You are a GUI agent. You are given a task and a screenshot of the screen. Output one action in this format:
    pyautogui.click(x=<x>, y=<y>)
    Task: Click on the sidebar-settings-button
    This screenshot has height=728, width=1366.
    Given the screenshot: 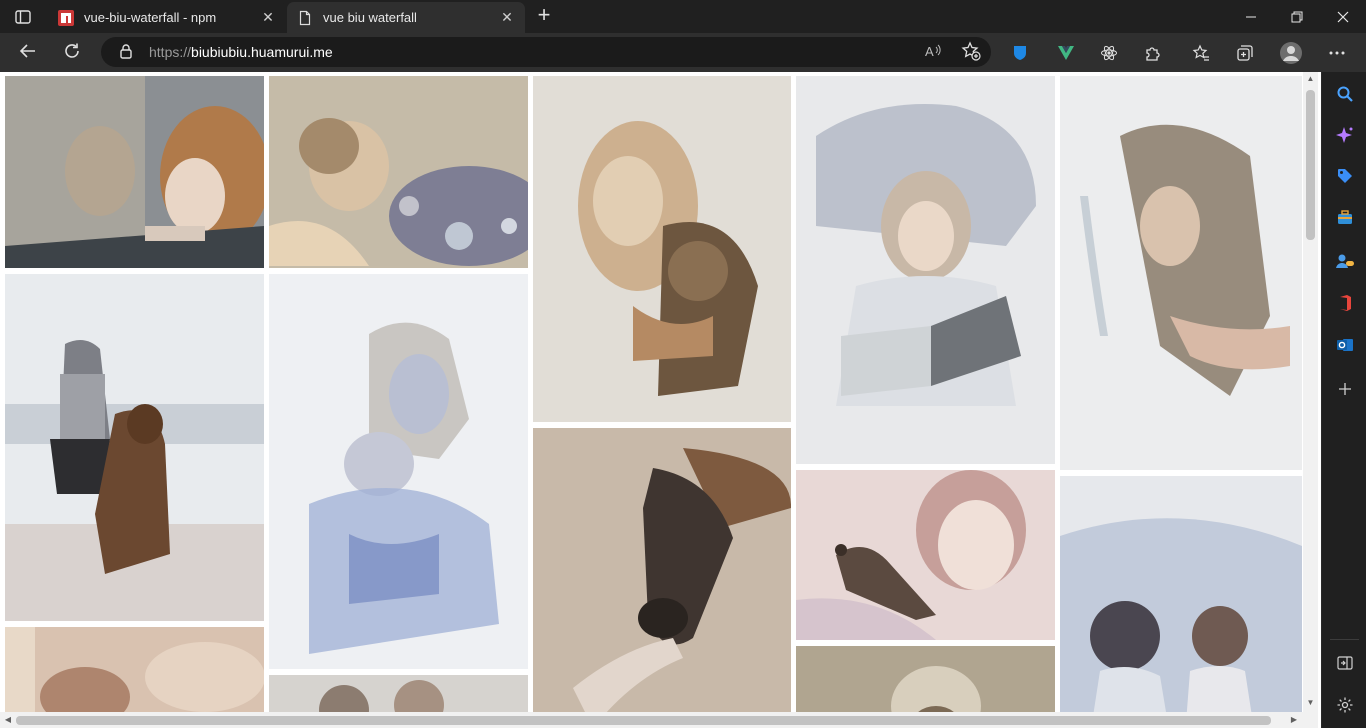 What is the action you would take?
    pyautogui.click(x=1345, y=705)
    